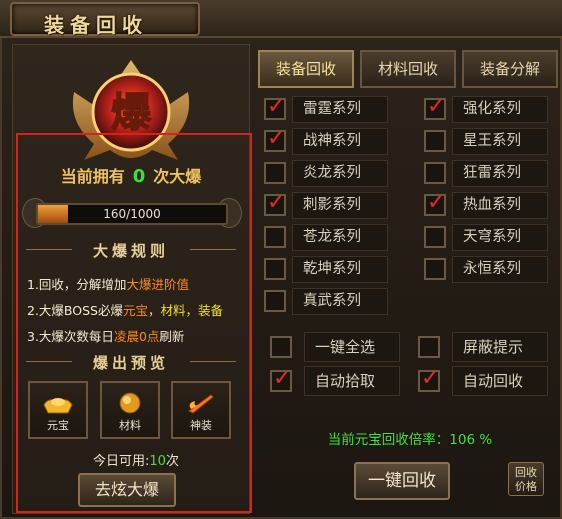  What do you see at coordinates (500, 237) in the screenshot?
I see `series-label: 天穹系列` at bounding box center [500, 237].